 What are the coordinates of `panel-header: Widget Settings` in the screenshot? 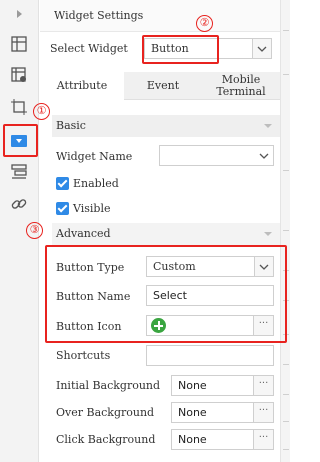 It's located at (160, 16).